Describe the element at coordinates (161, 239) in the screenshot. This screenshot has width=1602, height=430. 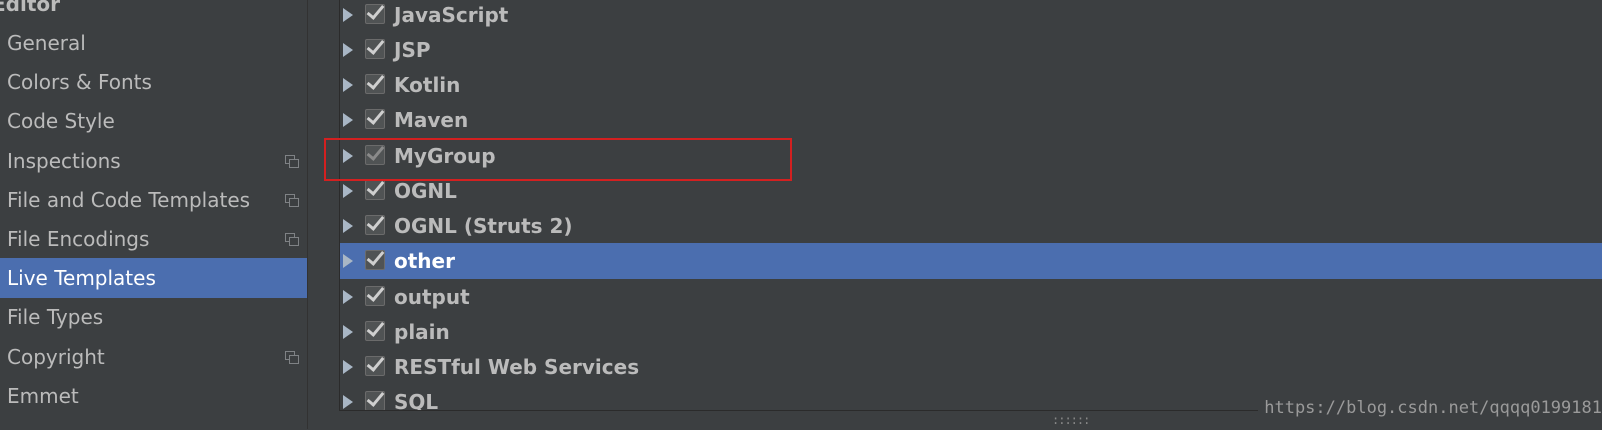
I see `sidebar-item-file-encodings: File Encodings` at that location.